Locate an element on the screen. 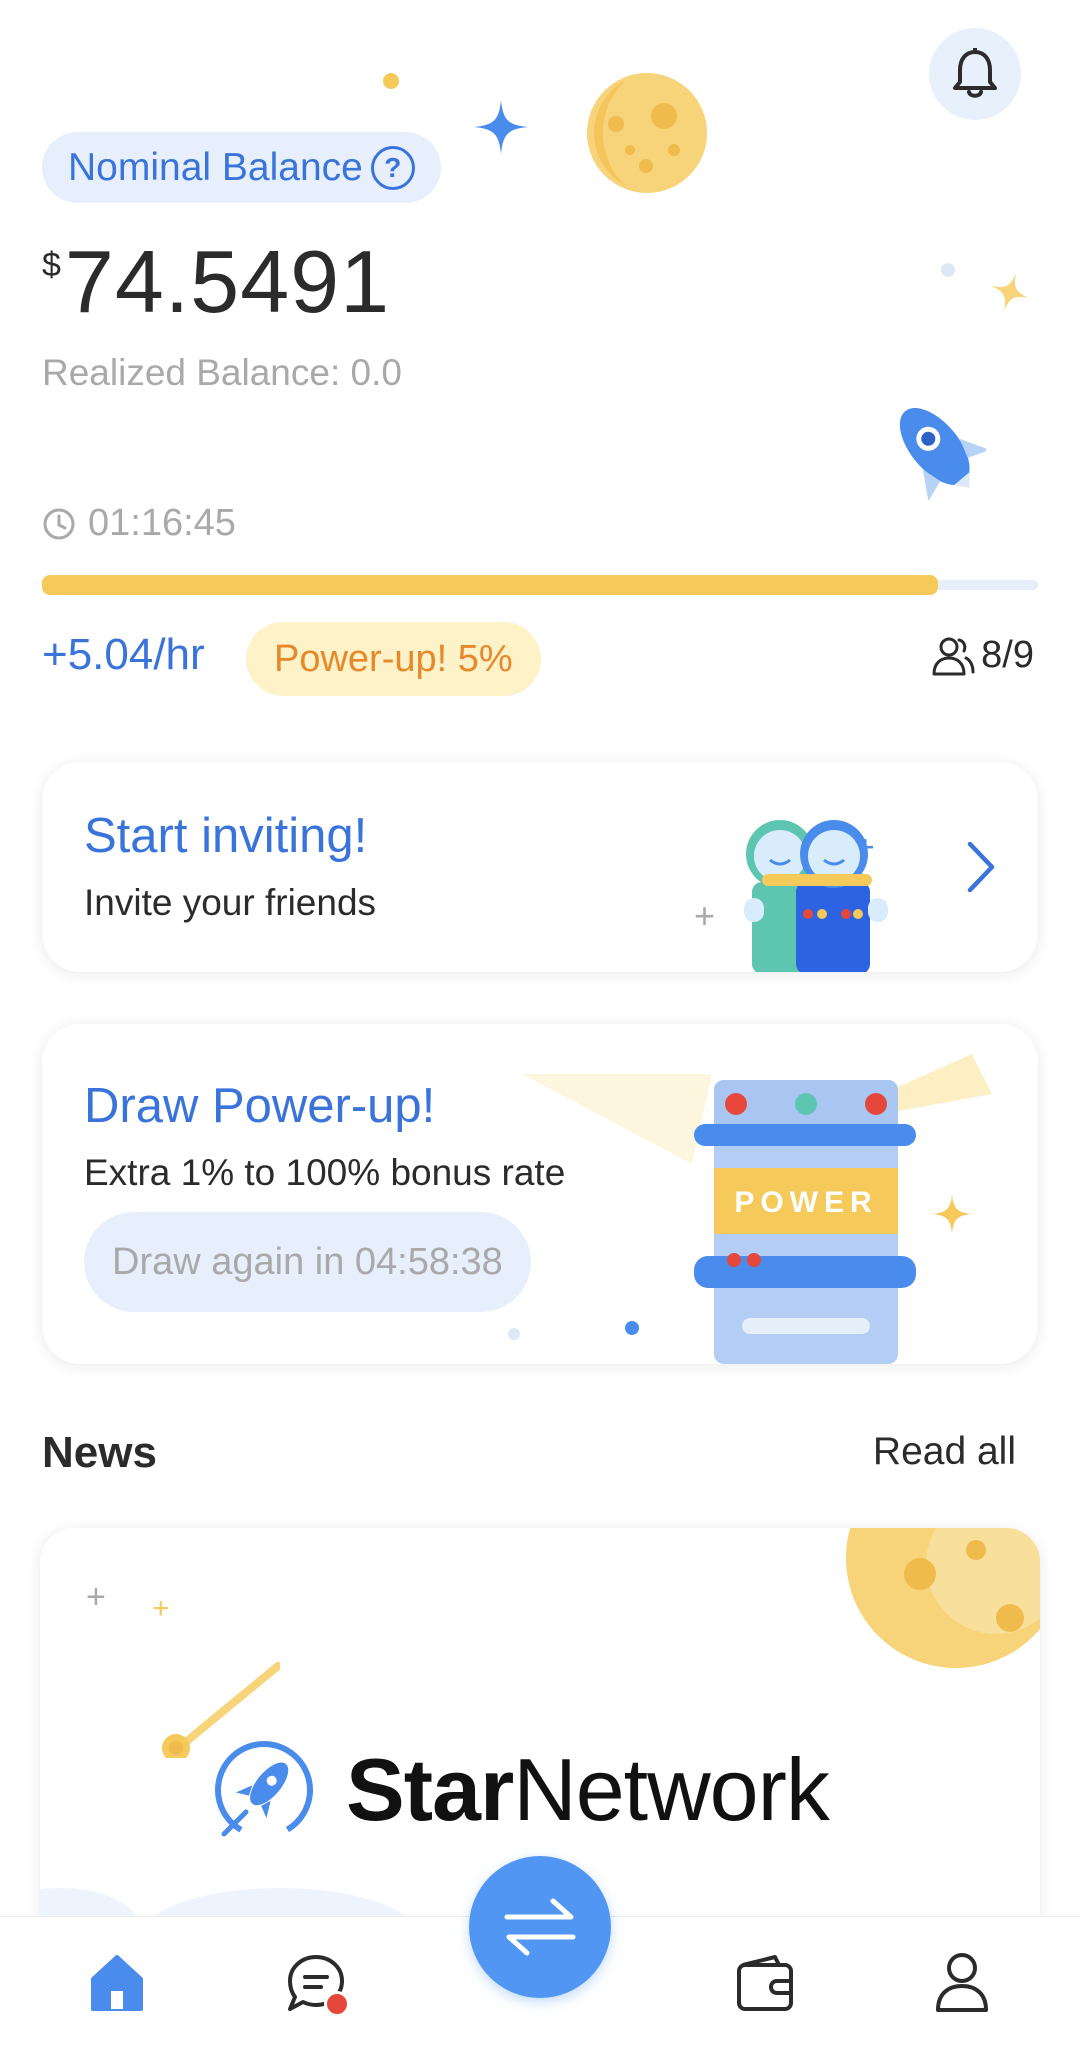  team-count: 8/9 is located at coordinates (1007, 655).